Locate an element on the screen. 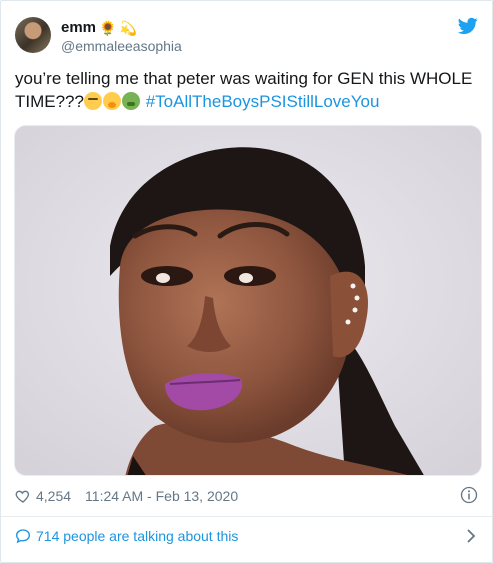 The image size is (493, 563). speech-bubble-icon is located at coordinates (23, 536).